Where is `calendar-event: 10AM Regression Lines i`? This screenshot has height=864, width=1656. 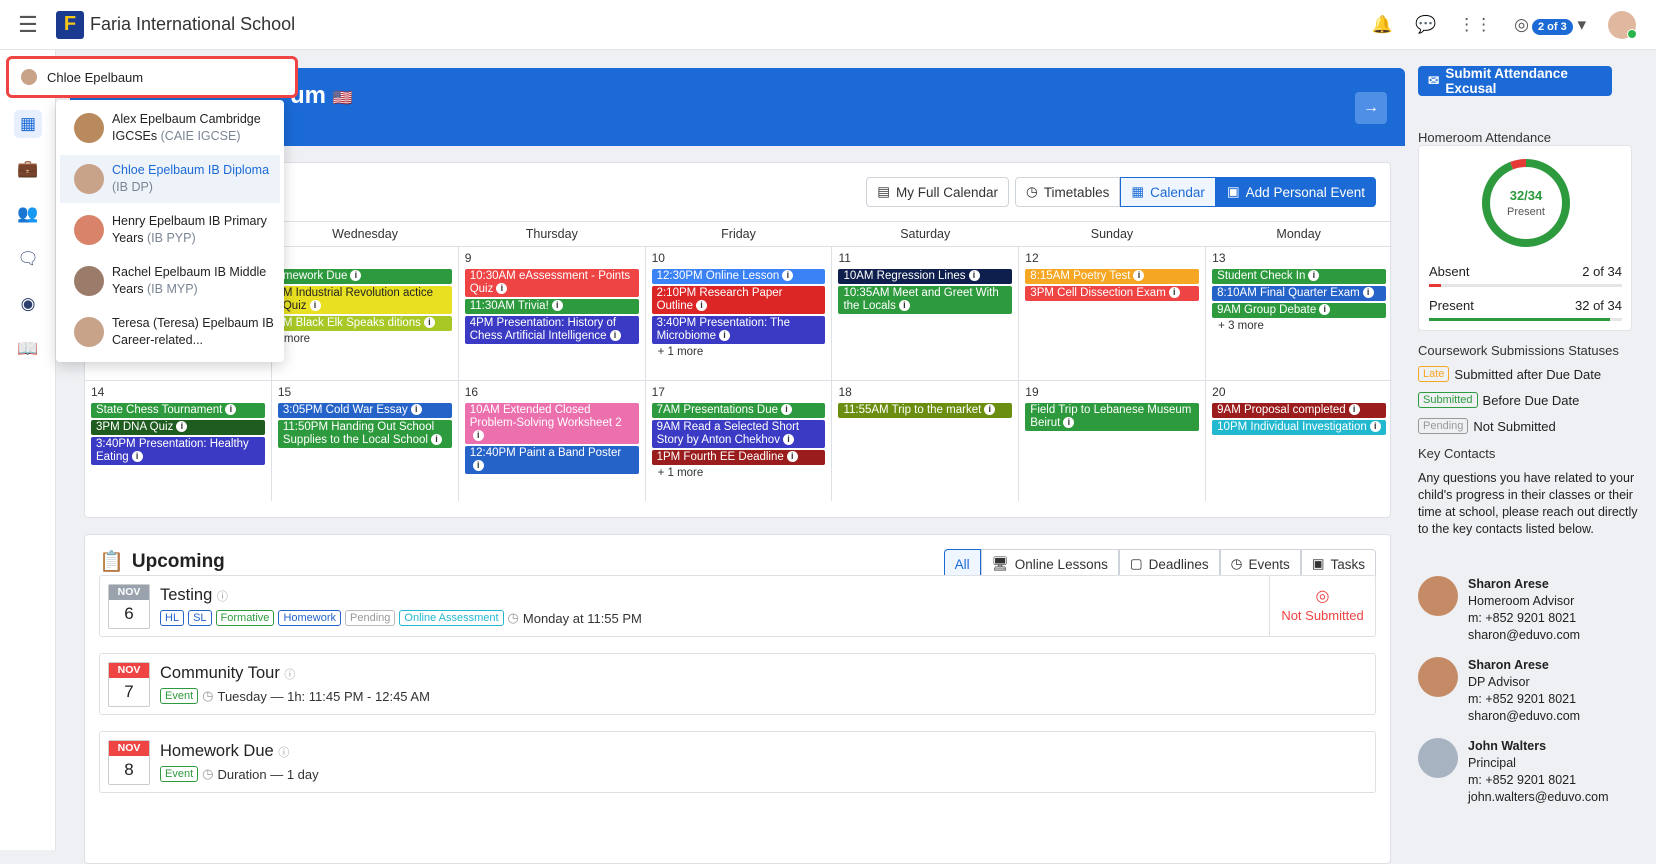
calendar-event: 10AM Regression Lines i is located at coordinates (925, 276).